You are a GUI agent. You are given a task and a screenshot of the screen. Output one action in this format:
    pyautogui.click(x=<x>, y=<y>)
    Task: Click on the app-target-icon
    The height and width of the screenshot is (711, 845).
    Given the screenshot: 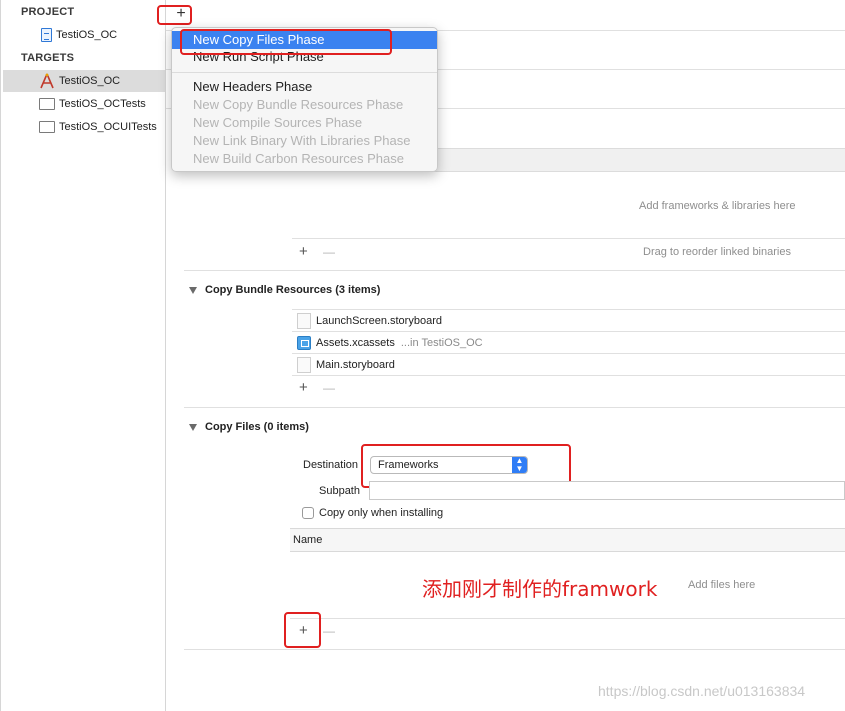 What is the action you would take?
    pyautogui.click(x=47, y=81)
    